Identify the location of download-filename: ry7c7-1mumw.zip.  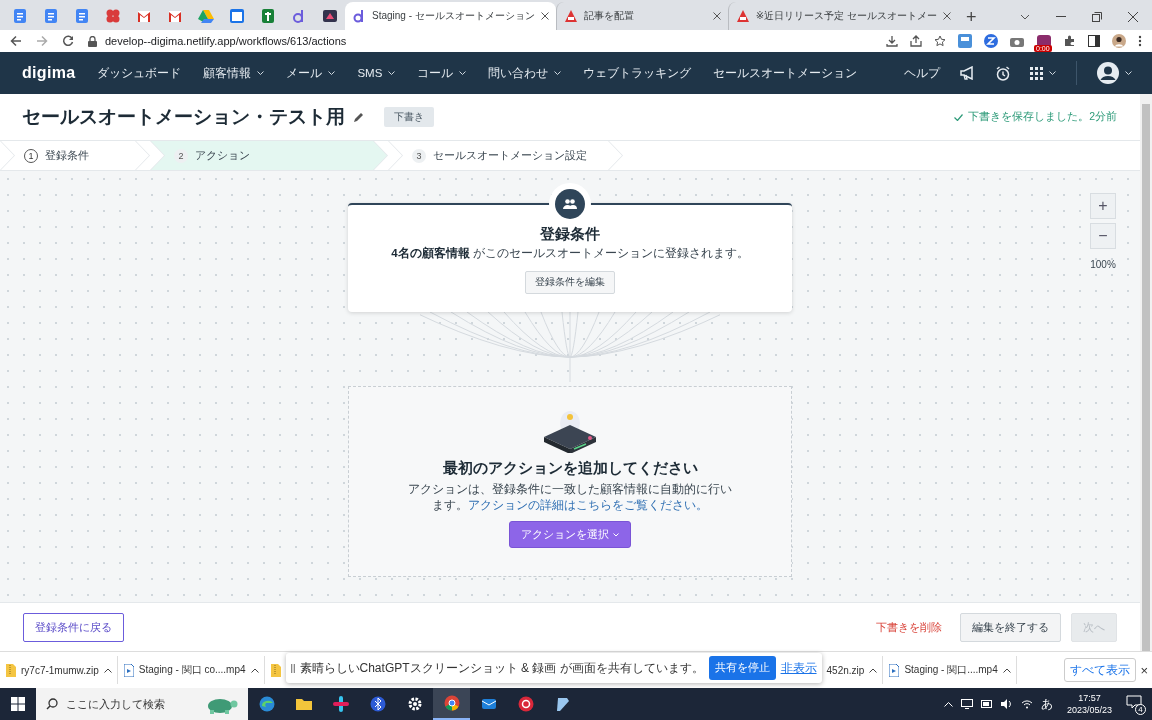
(60, 670).